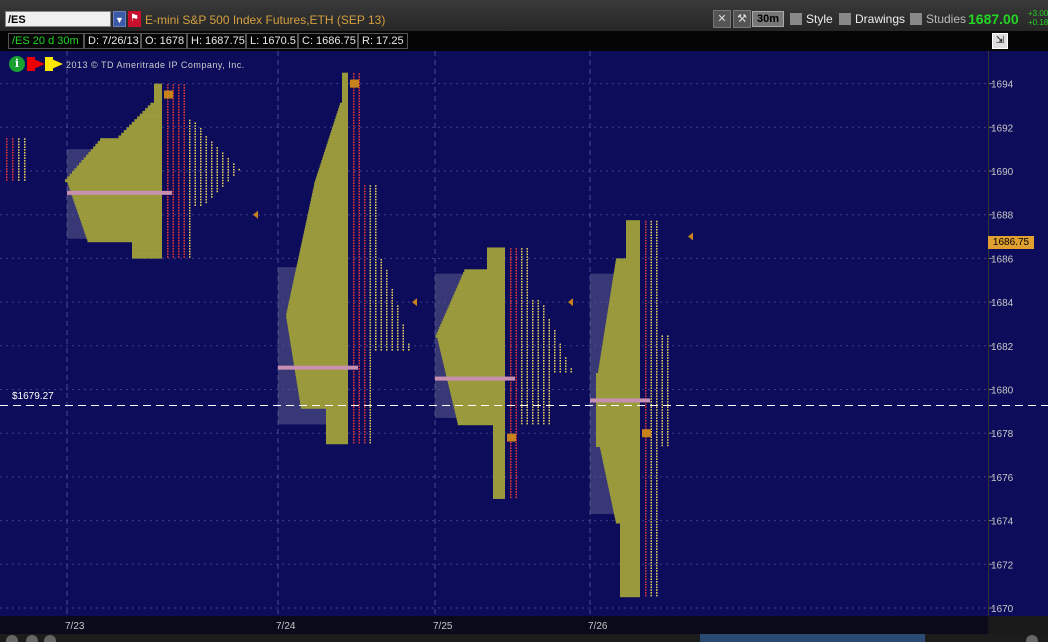 The image size is (1048, 642). Describe the element at coordinates (620, 400) in the screenshot. I see `poc-line` at that location.